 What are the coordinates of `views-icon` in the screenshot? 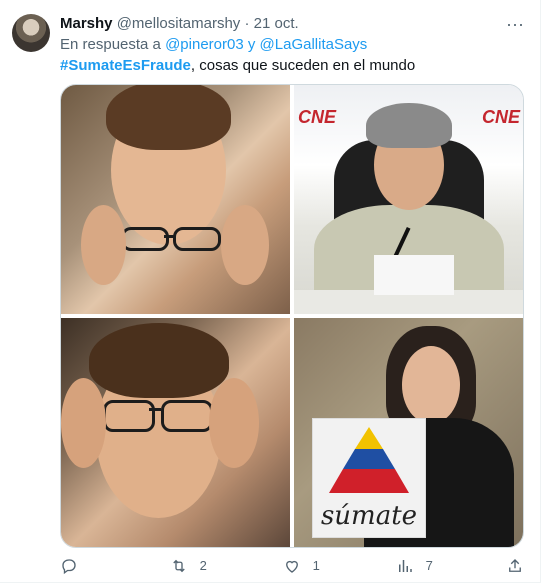 It's located at (407, 564).